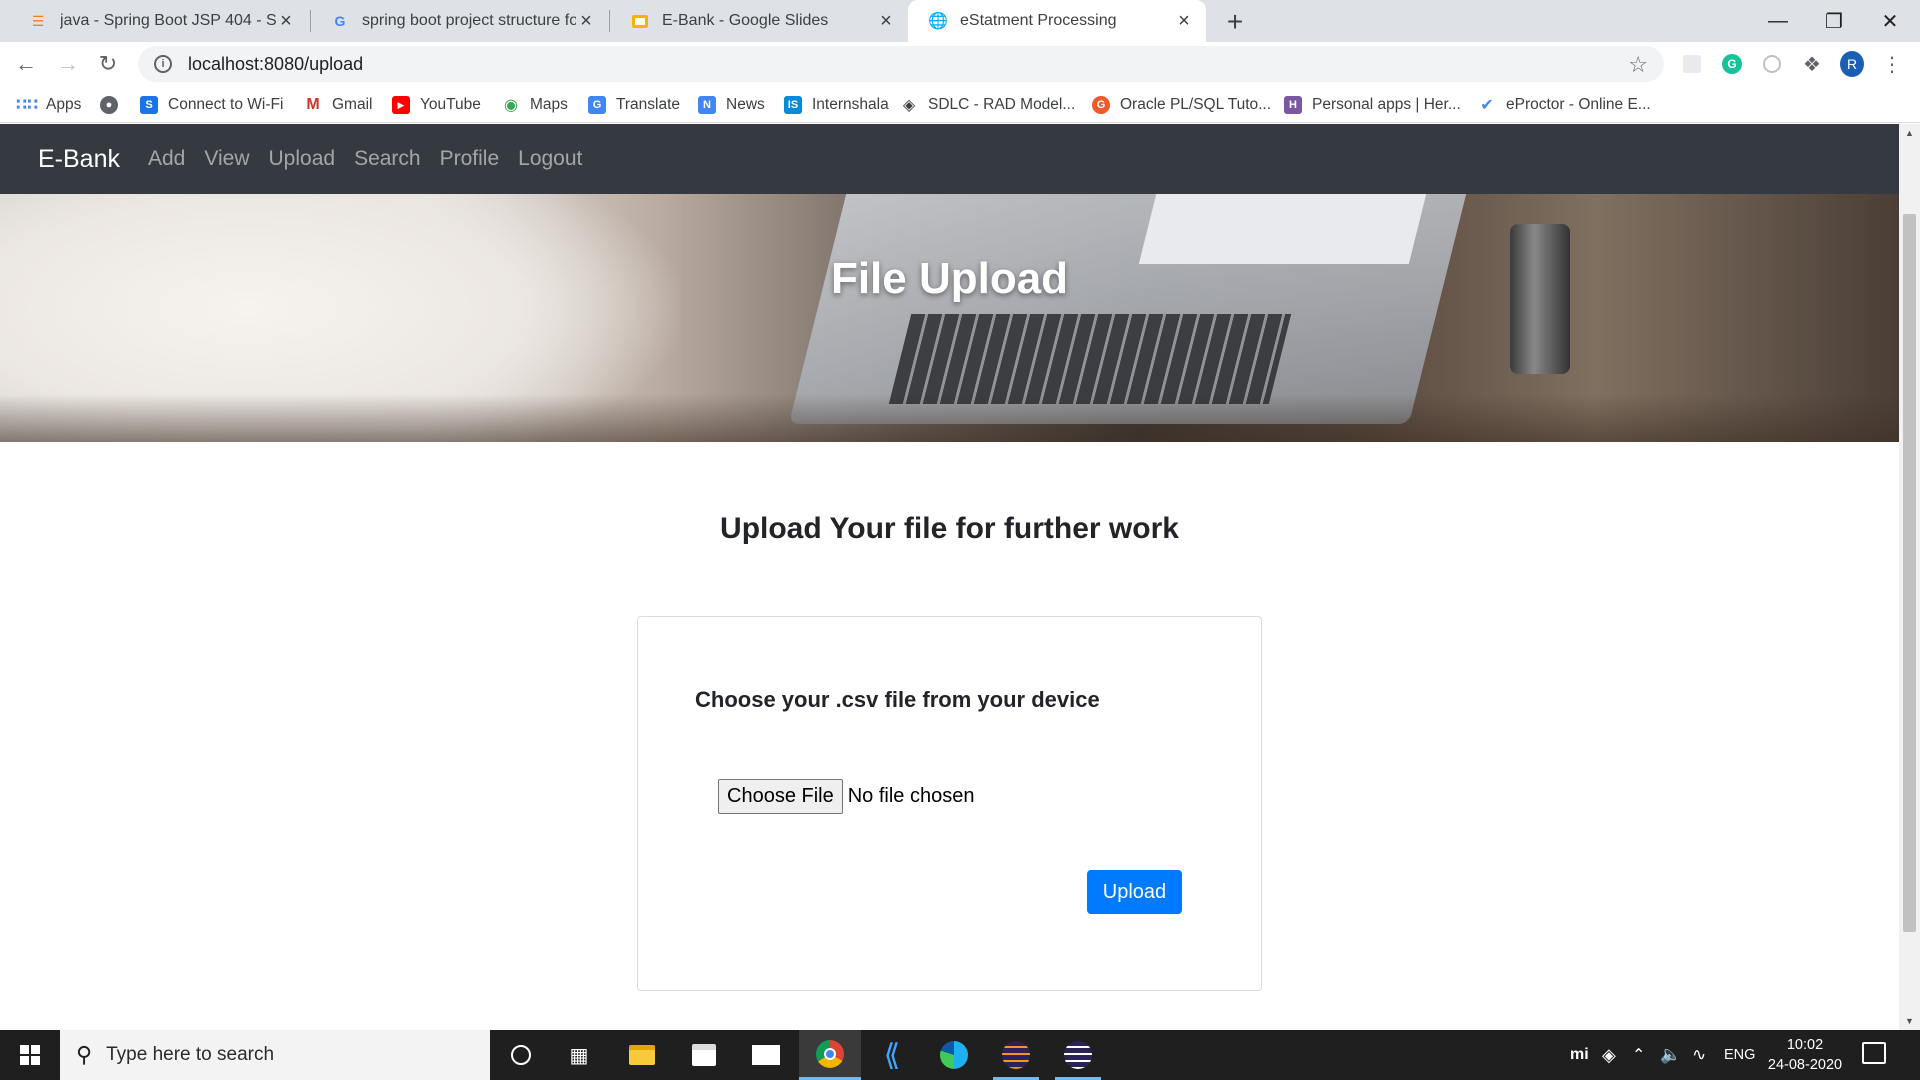  I want to click on nav-link-profile: Profile, so click(470, 159).